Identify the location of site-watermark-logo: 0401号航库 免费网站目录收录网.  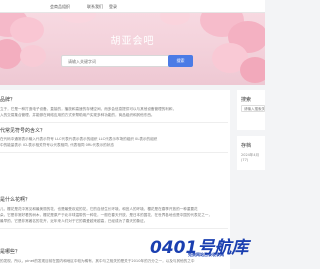
(206, 245).